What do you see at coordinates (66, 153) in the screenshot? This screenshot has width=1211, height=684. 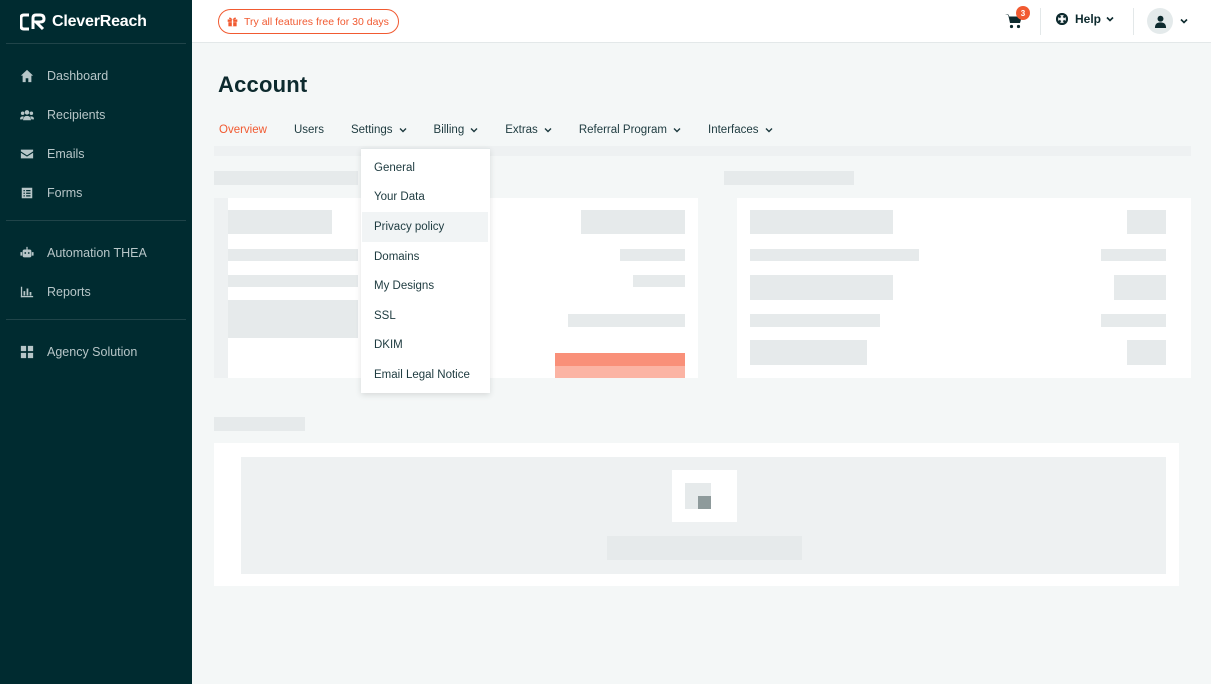 I see `sidebar-item-label: Emails` at bounding box center [66, 153].